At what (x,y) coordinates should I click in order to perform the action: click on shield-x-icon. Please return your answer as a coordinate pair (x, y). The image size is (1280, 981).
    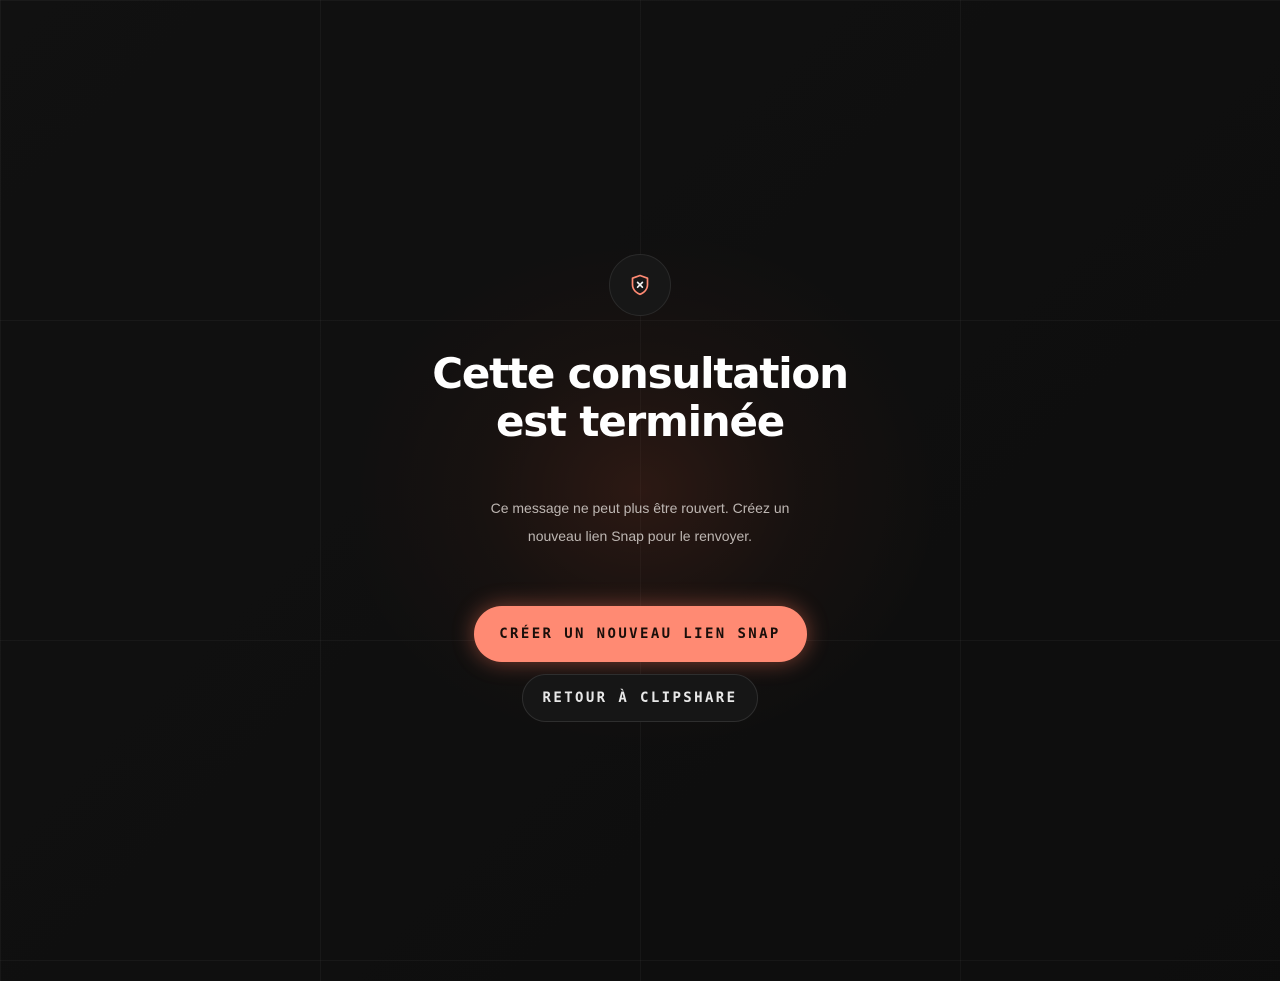
    Looking at the image, I should click on (640, 285).